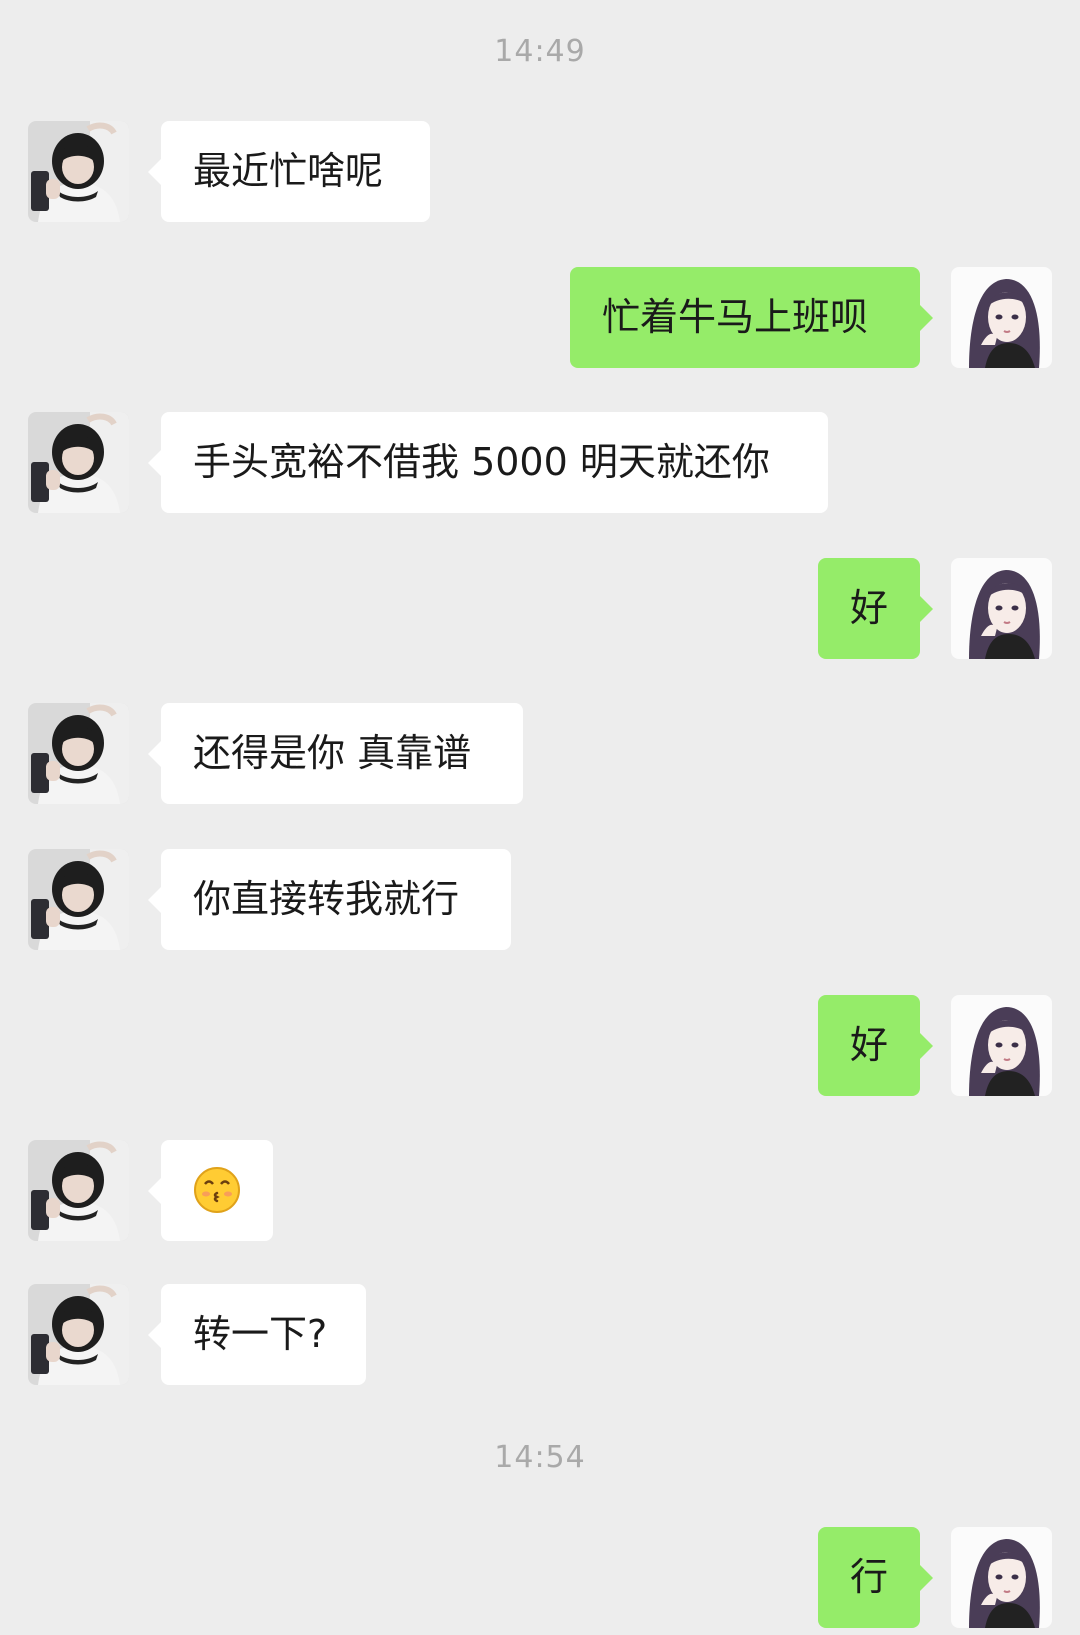 This screenshot has height=1635, width=1080. What do you see at coordinates (217, 1189) in the screenshot?
I see `kissing-face-emoji` at bounding box center [217, 1189].